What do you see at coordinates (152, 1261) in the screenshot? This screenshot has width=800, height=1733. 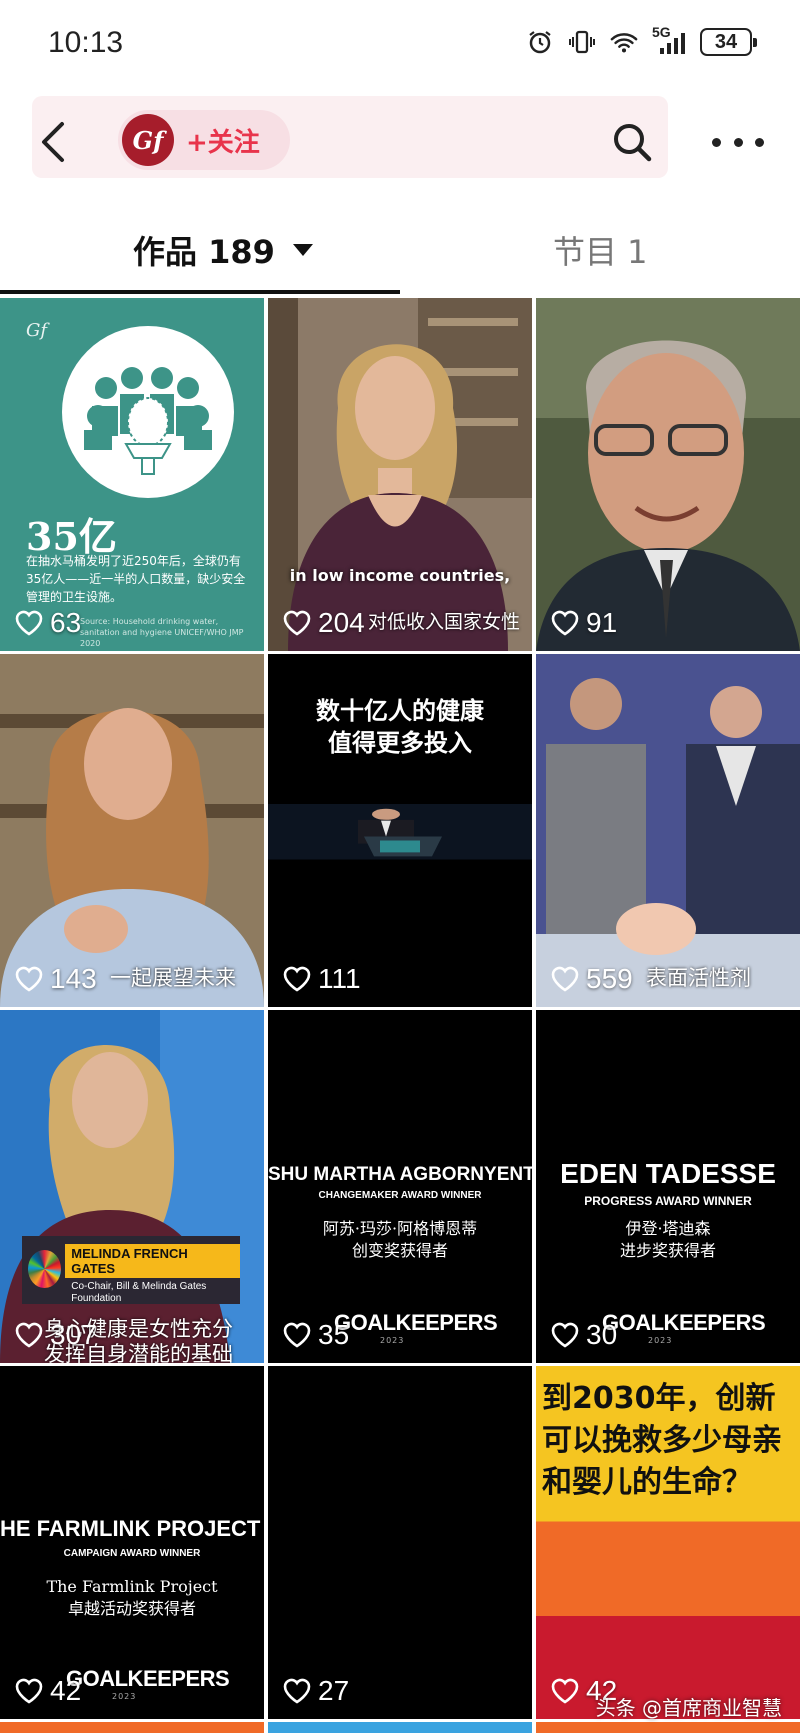 I see `name-card-name: MELINDA FRENCH GATES` at bounding box center [152, 1261].